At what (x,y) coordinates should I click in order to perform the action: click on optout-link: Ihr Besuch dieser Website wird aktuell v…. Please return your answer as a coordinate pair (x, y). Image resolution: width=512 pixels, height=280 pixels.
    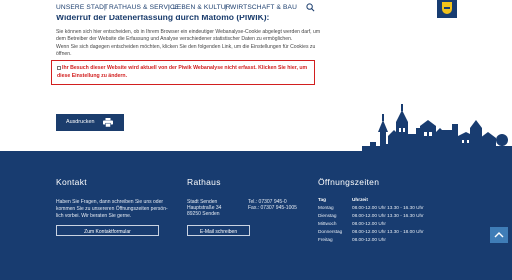
    Looking at the image, I should click on (182, 72).